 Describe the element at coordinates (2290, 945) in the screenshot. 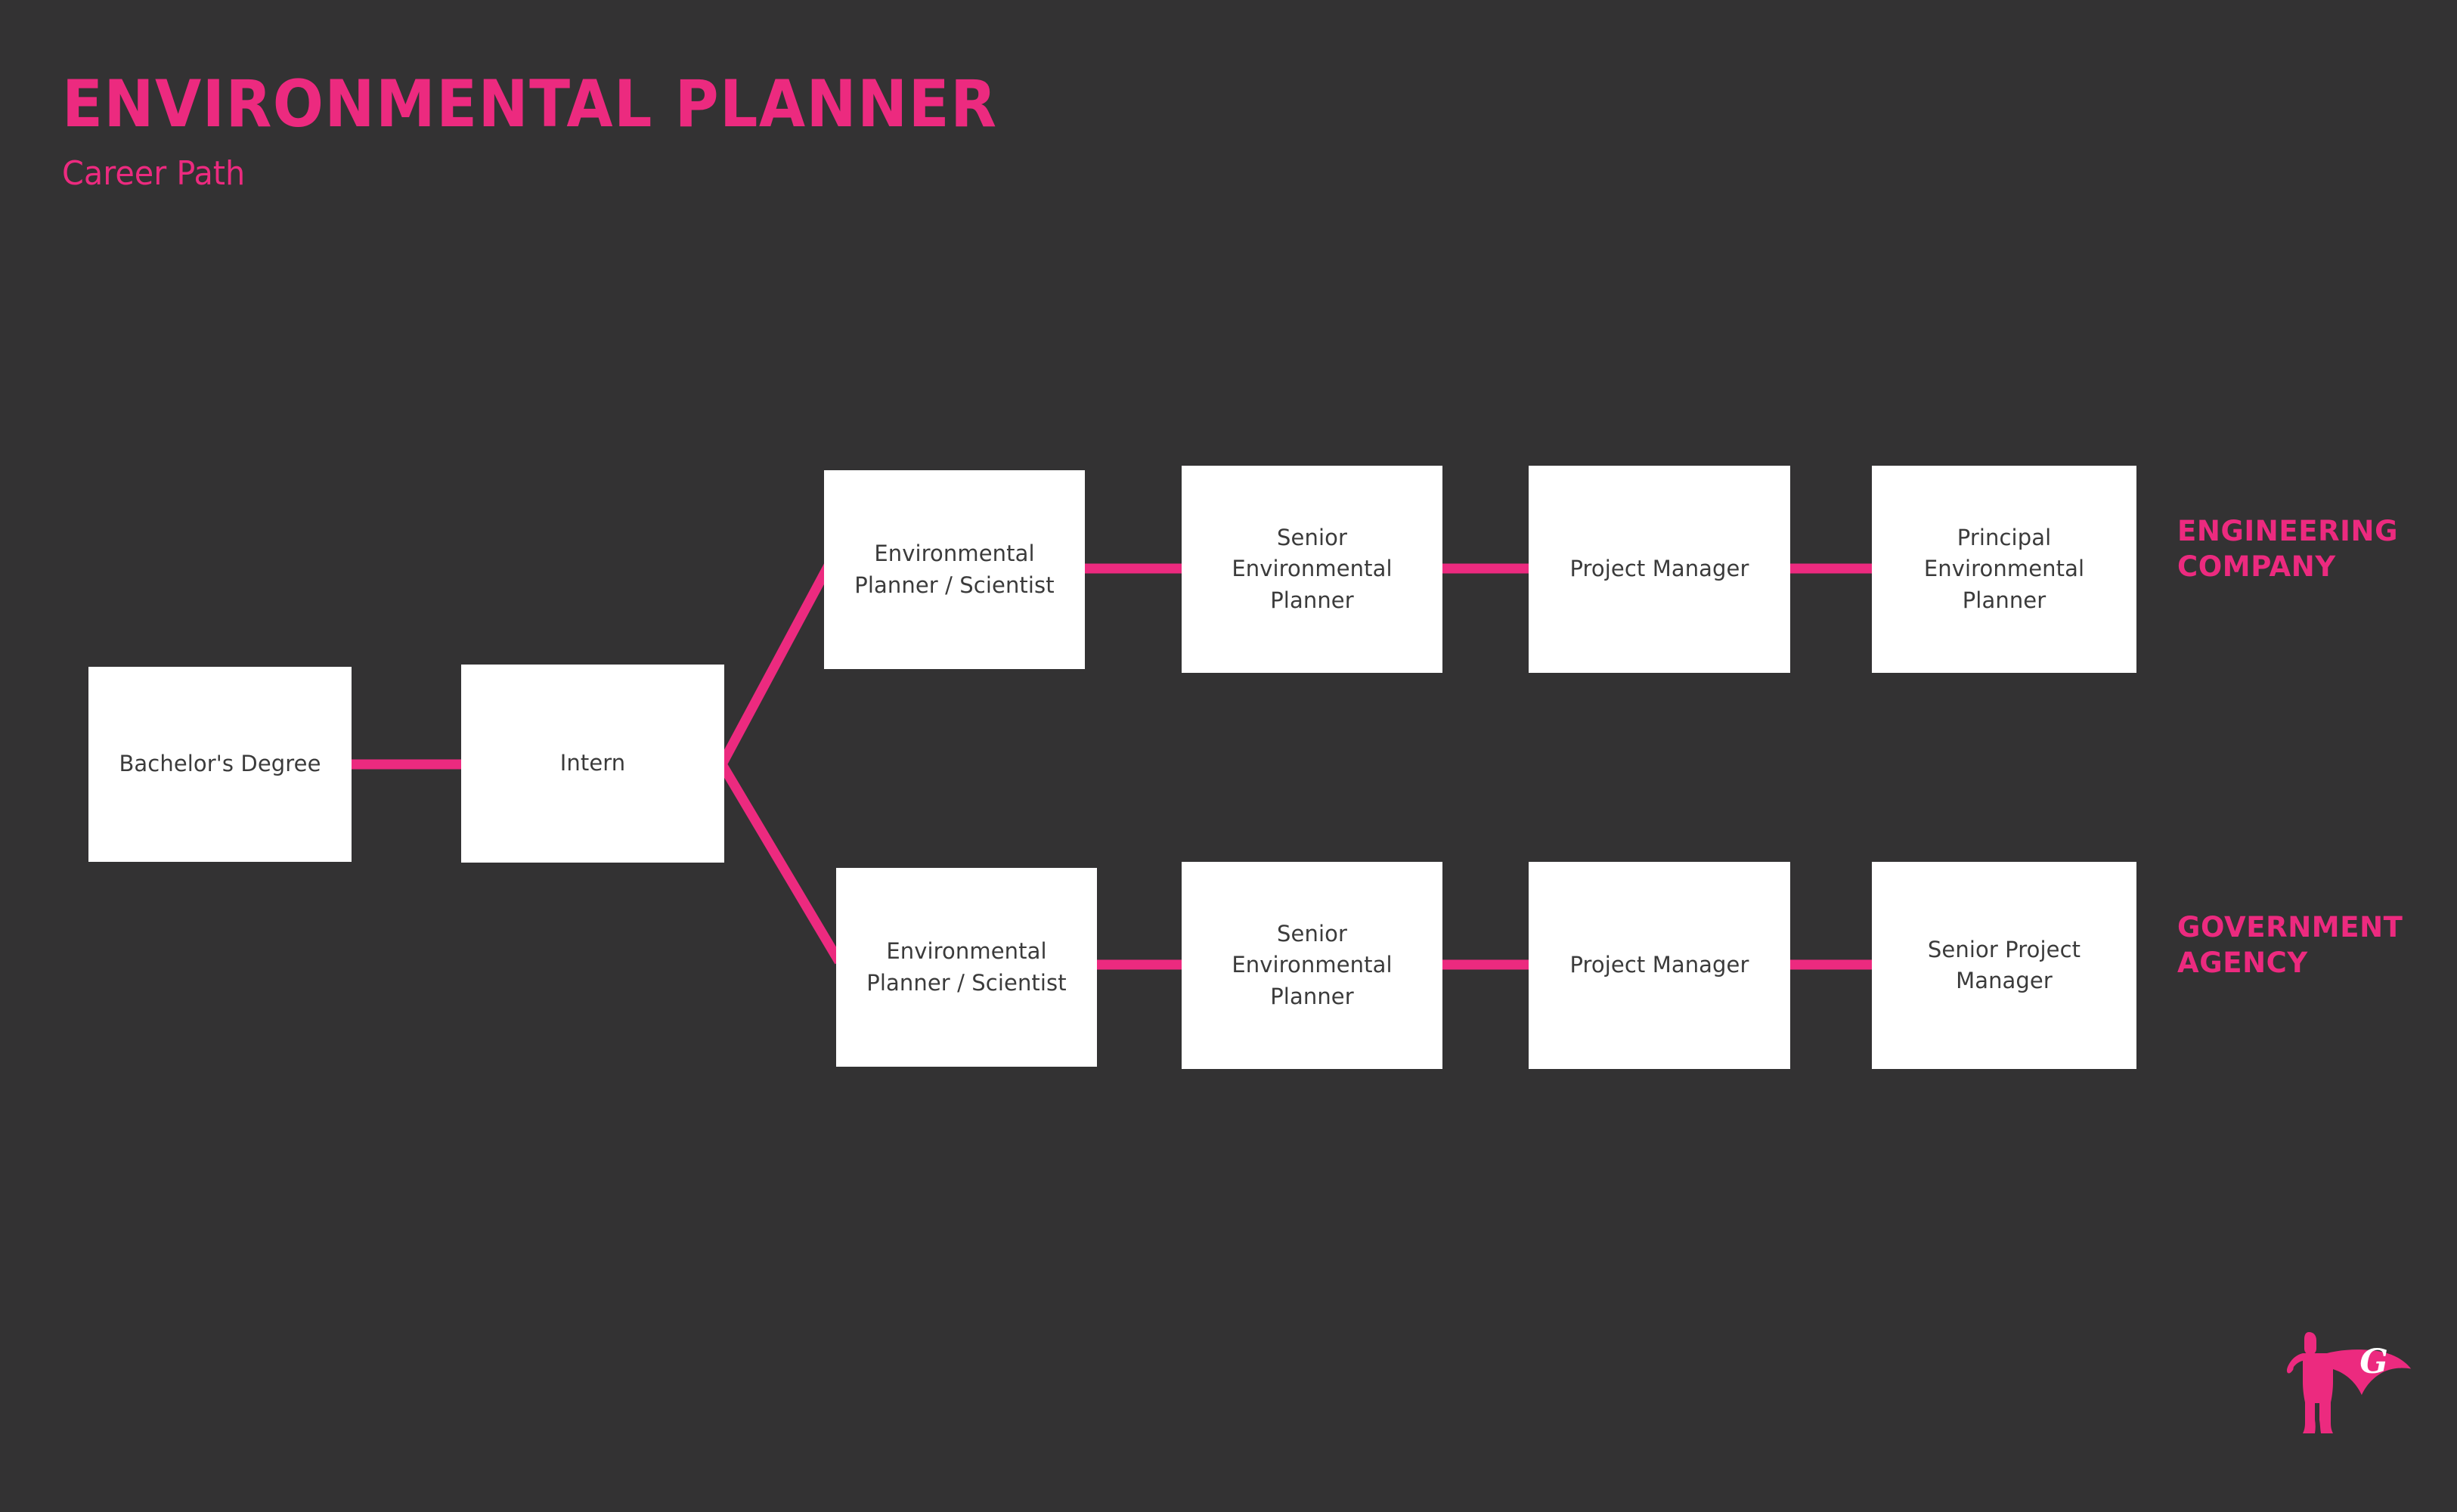

I see `track-label-government-agency: GOVERNMENT AGENCY` at that location.